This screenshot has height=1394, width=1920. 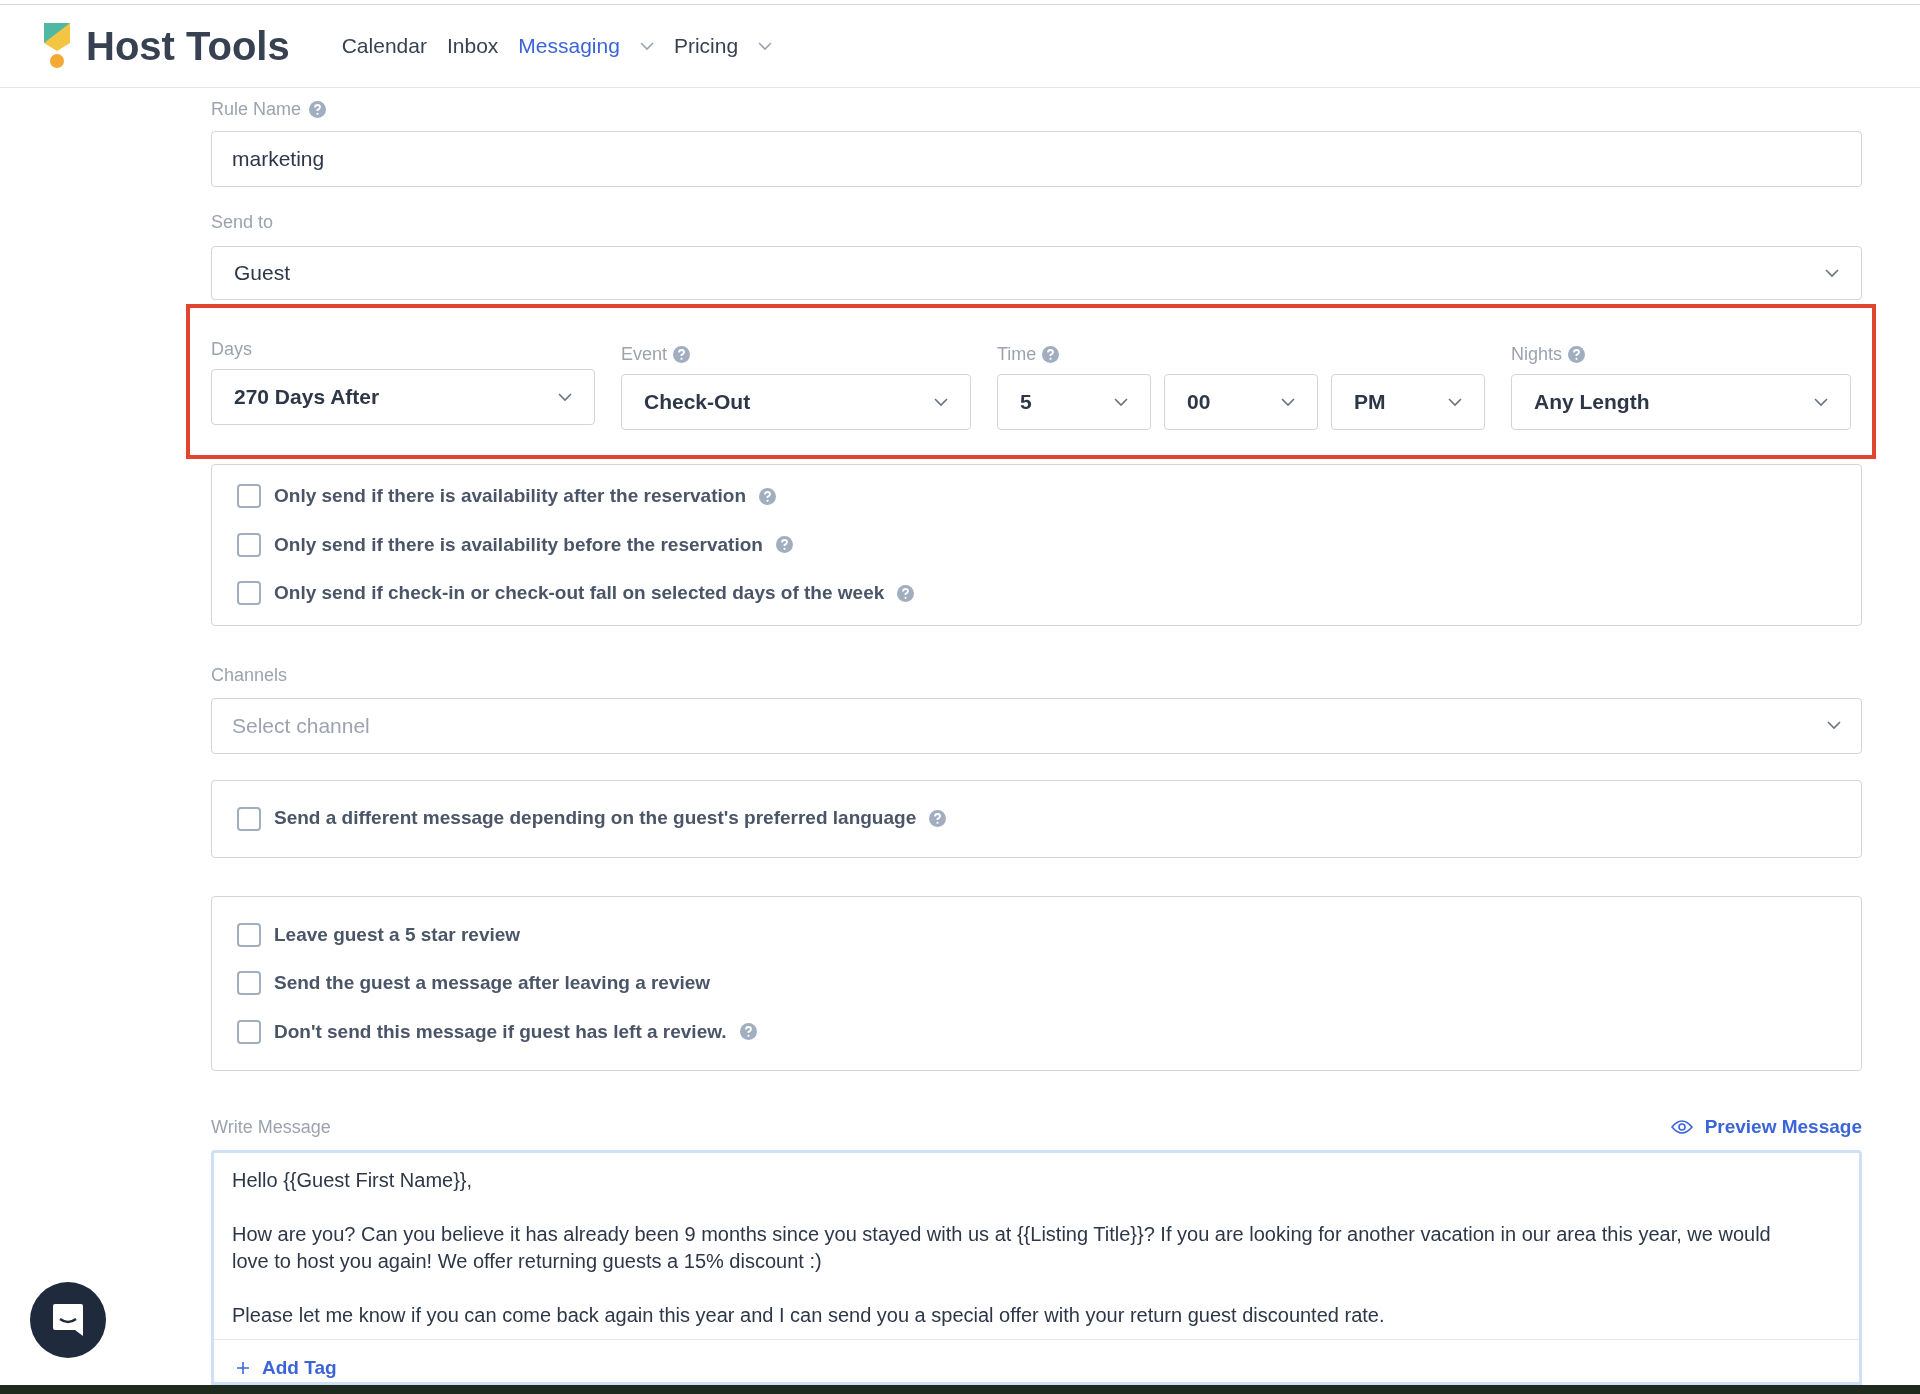 I want to click on preview-message-link: Preview Message, so click(x=1766, y=1127).